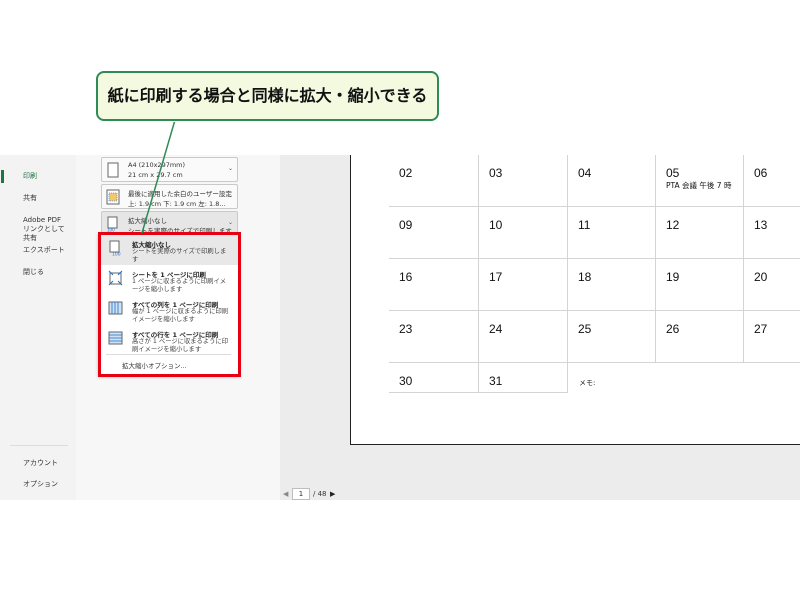 This screenshot has height=600, width=800. Describe the element at coordinates (496, 225) in the screenshot. I see `calendar-day-number: 10` at that location.